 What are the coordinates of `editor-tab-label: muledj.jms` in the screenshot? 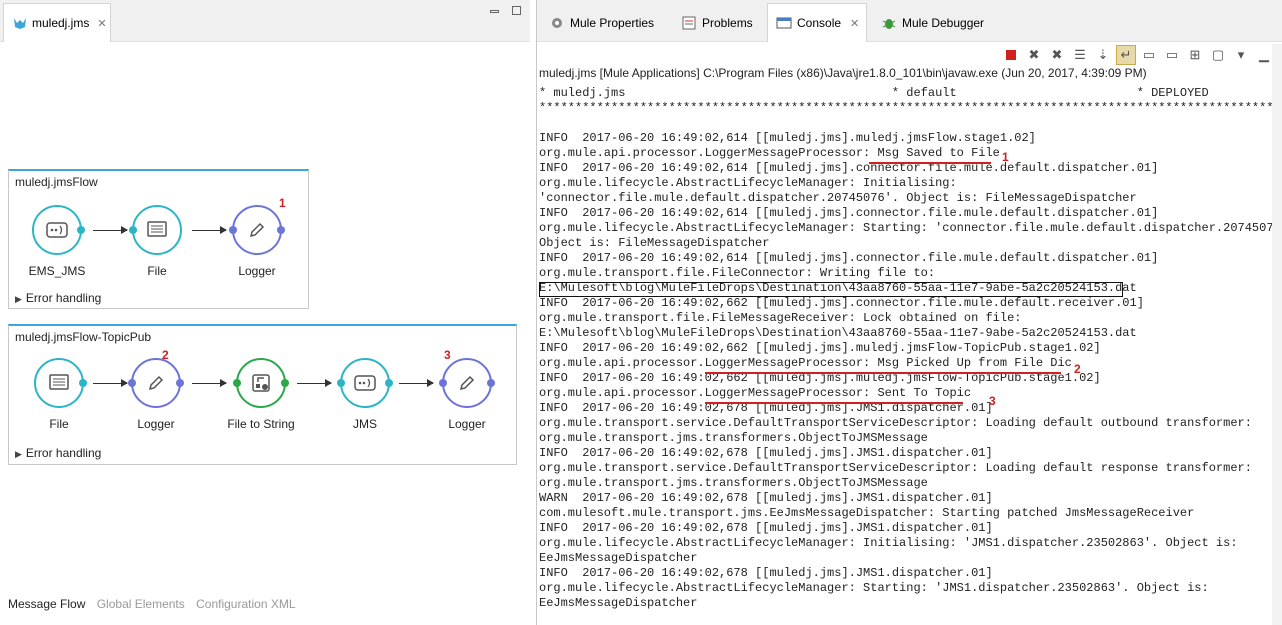 It's located at (61, 23).